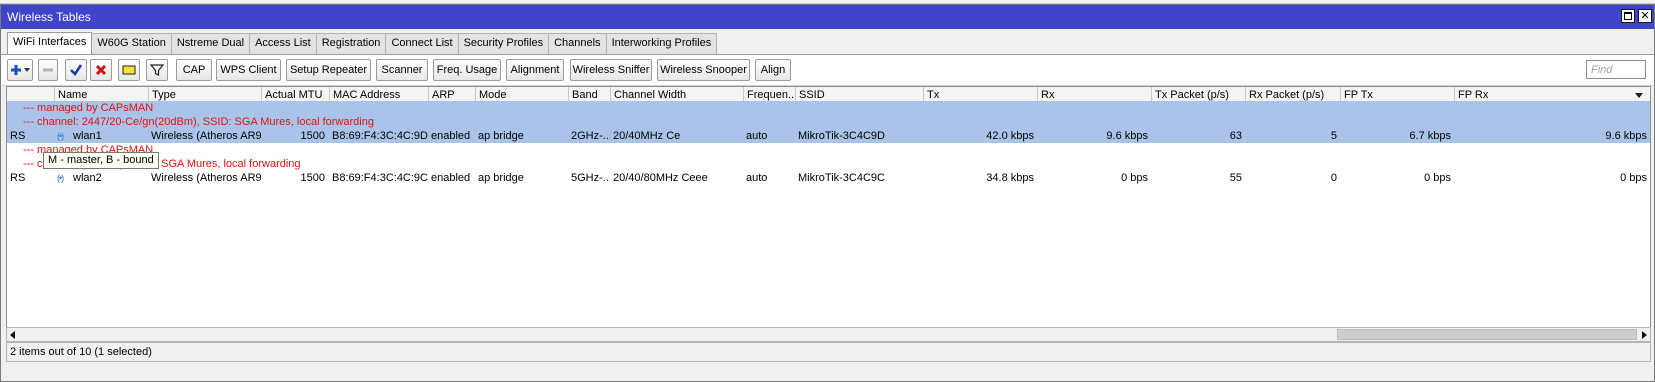 This screenshot has width=1655, height=382. What do you see at coordinates (1333, 178) in the screenshot?
I see `rx-packet-cell: 0` at bounding box center [1333, 178].